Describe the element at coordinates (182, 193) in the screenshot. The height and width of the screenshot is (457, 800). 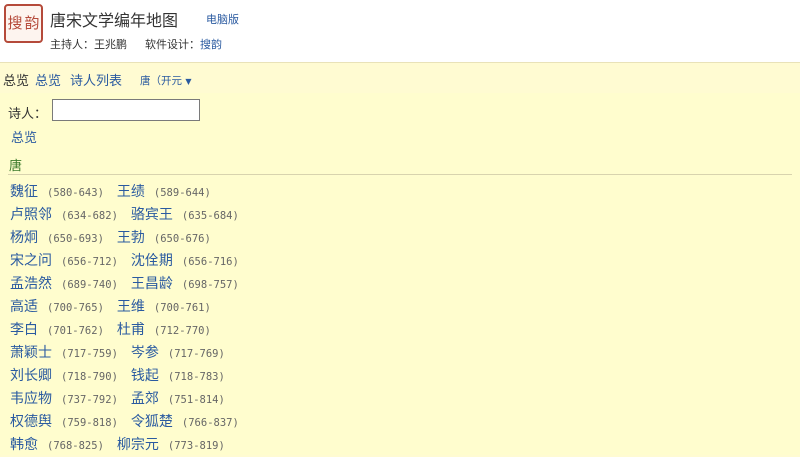
I see `poet-years: (589-644)` at that location.